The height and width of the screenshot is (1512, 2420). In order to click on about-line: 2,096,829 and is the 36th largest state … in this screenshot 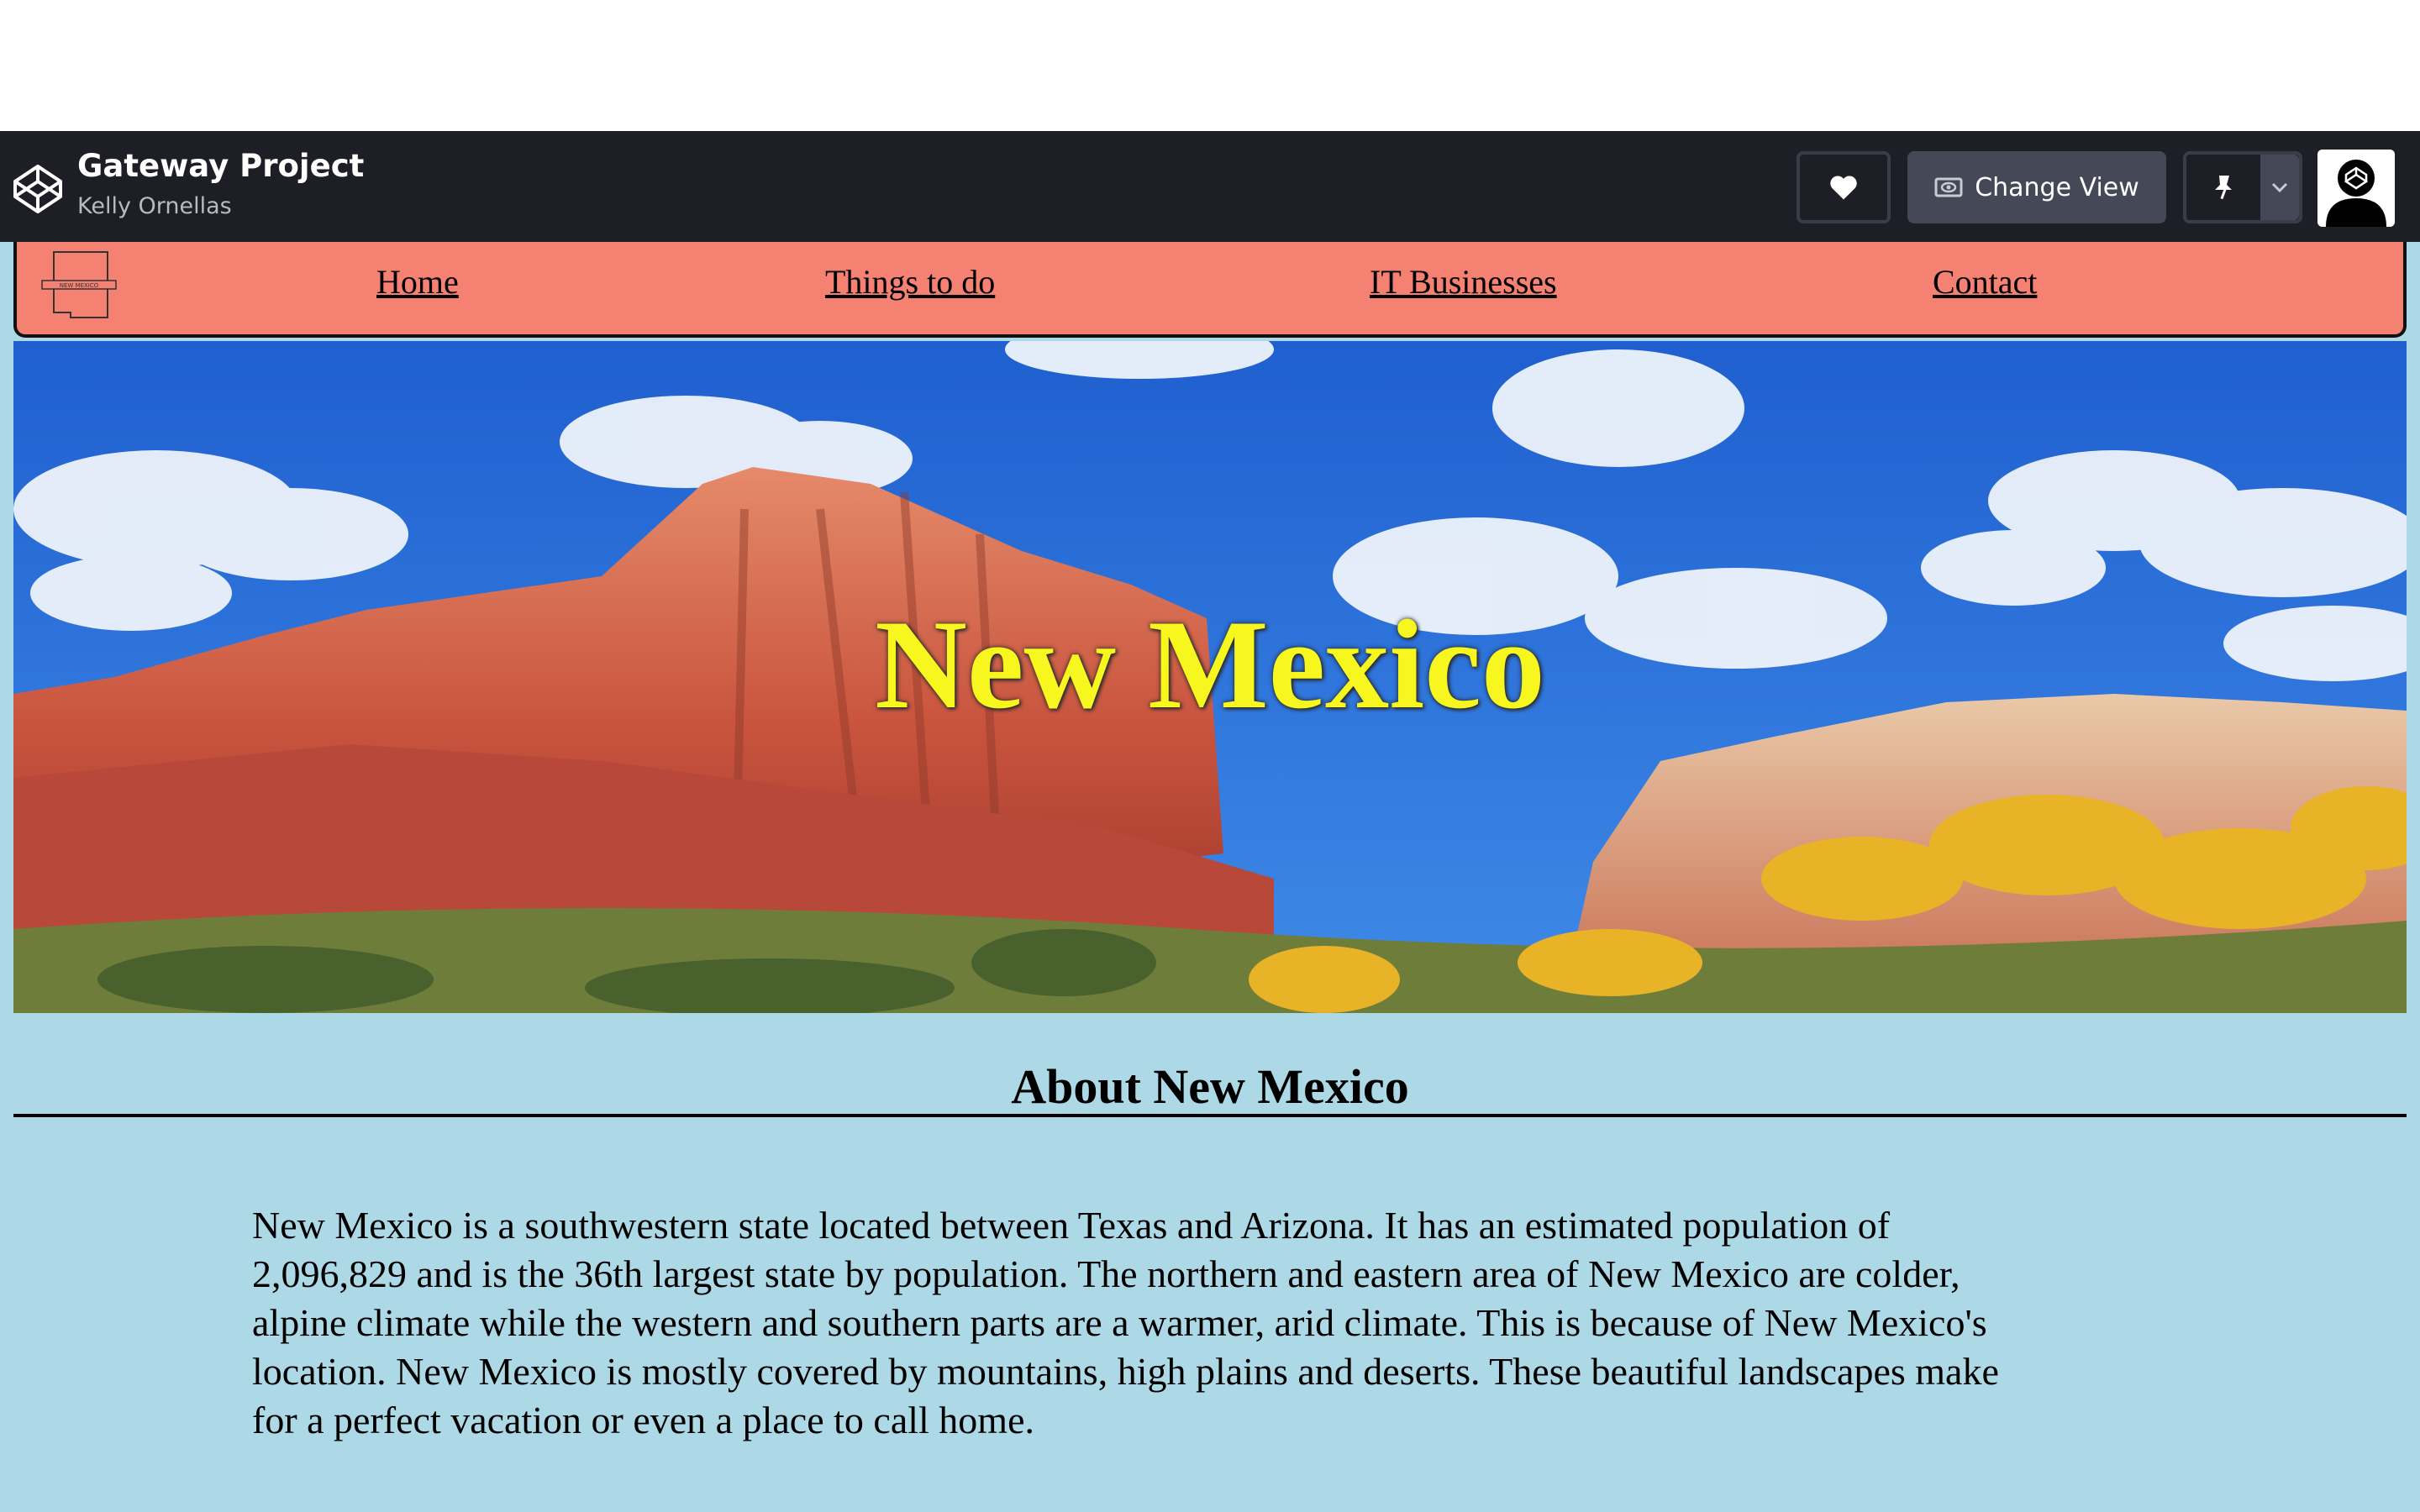, I will do `click(1106, 1273)`.